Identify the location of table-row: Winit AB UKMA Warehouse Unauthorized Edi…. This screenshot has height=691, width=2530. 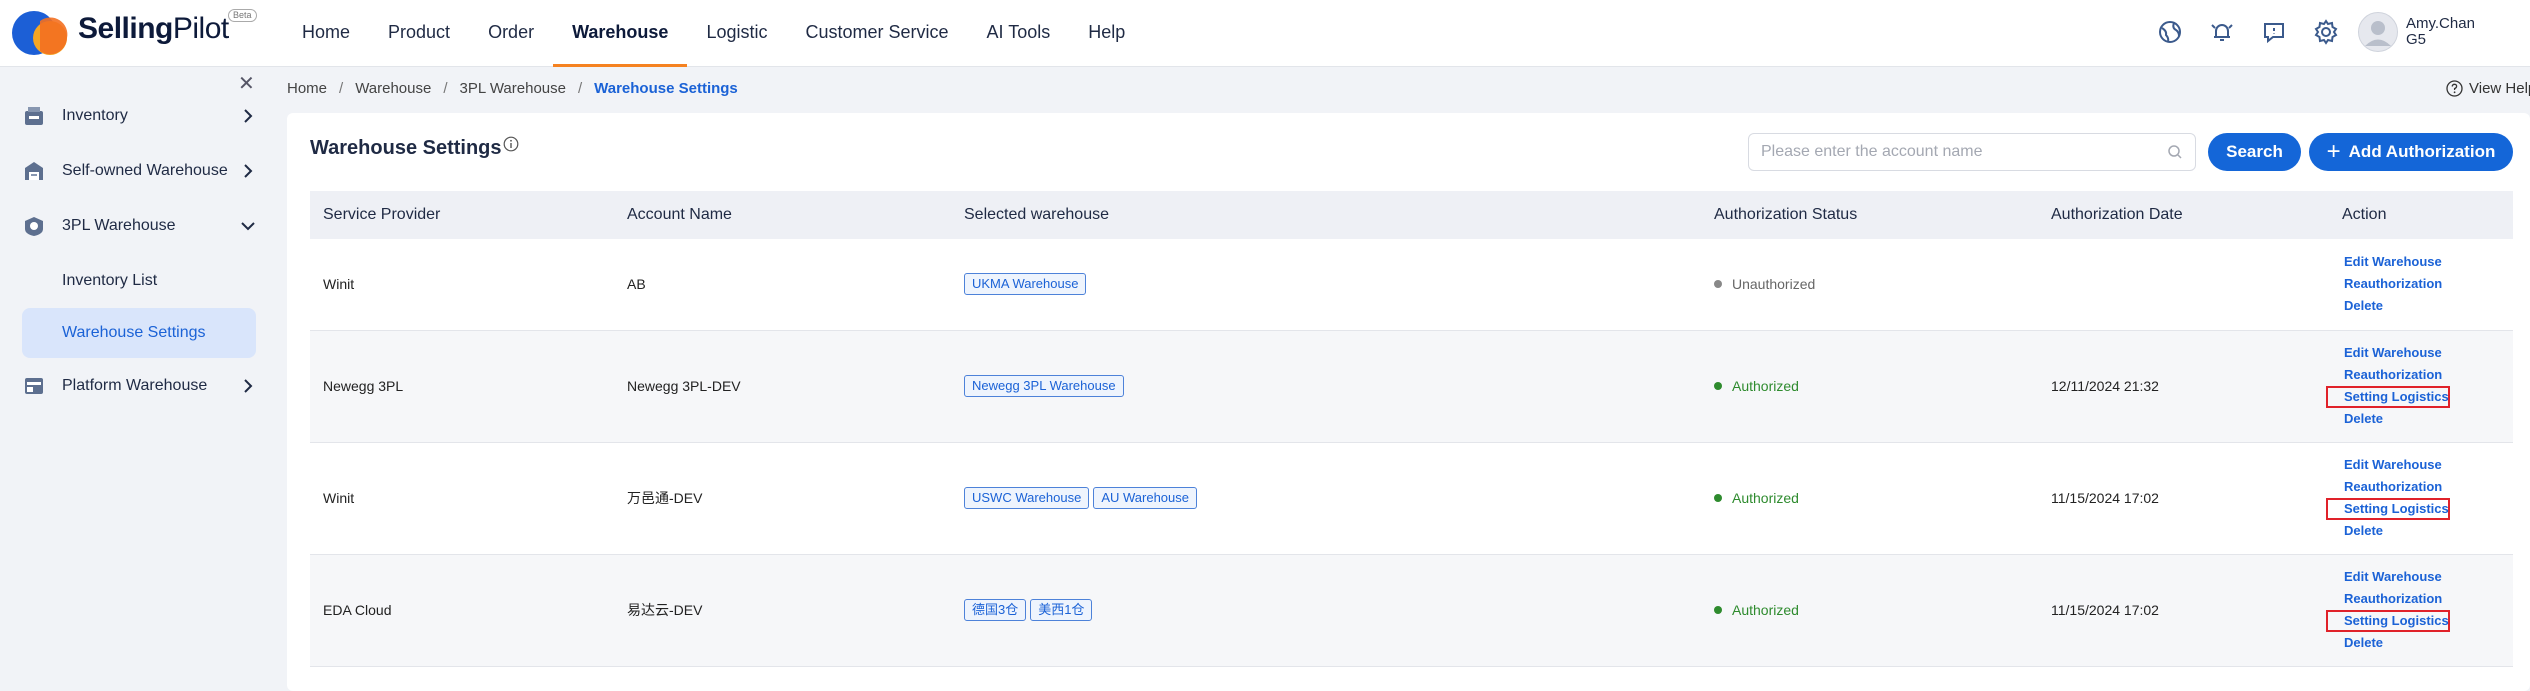
(1411, 285).